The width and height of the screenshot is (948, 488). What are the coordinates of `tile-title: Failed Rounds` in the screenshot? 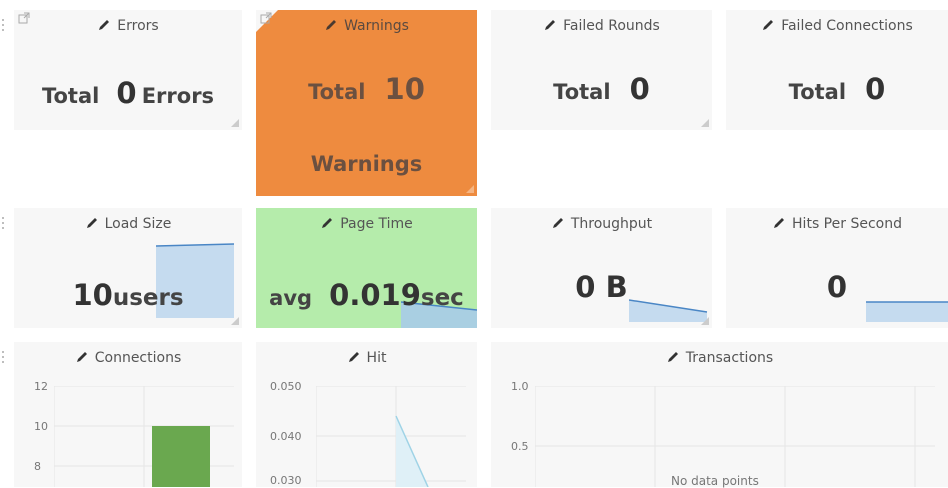 It's located at (601, 26).